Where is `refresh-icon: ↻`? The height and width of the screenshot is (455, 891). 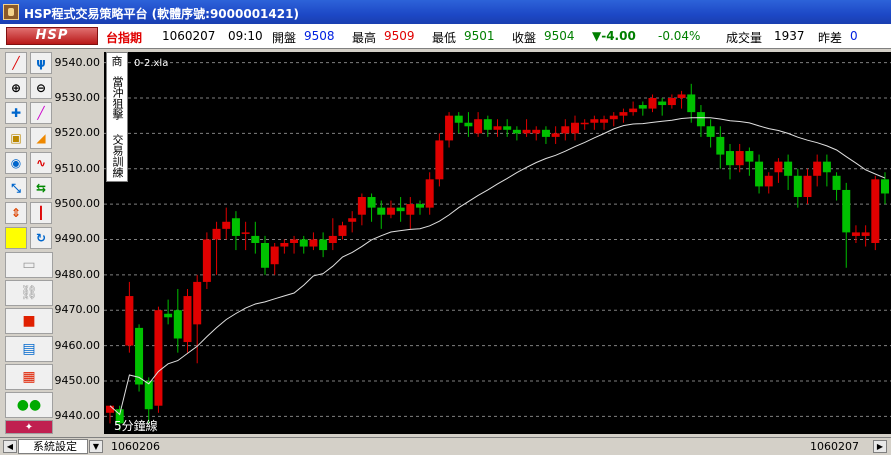
refresh-icon: ↻ is located at coordinates (41, 238).